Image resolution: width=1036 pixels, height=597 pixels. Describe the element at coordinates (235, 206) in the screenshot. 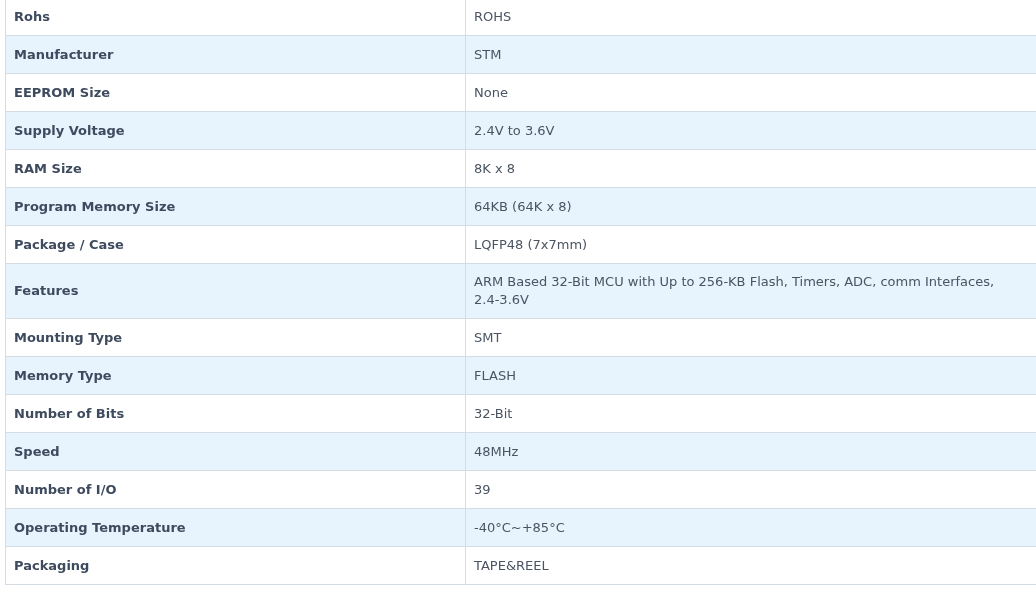

I see `spec-label: Program Memory Size` at that location.